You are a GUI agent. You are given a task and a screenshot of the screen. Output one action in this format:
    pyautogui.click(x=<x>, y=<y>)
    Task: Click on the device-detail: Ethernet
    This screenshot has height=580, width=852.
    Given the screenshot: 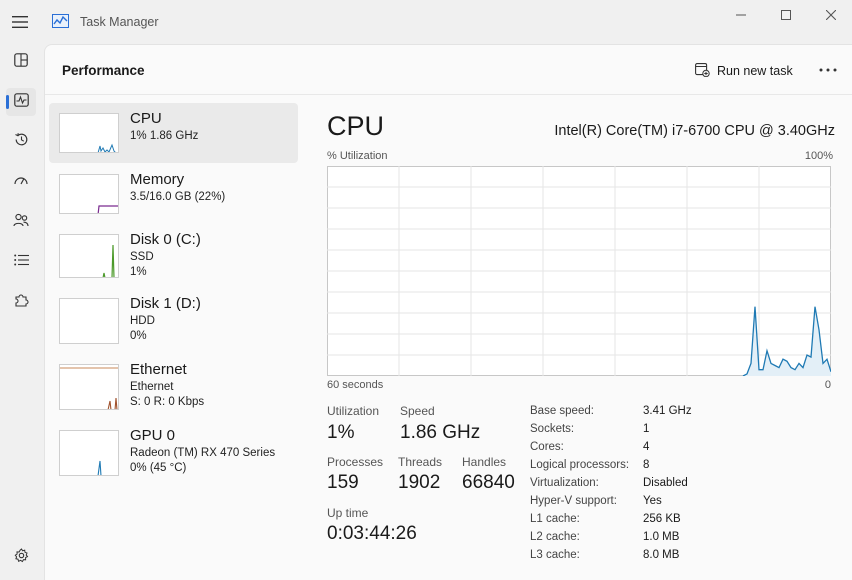 What is the action you would take?
    pyautogui.click(x=152, y=387)
    